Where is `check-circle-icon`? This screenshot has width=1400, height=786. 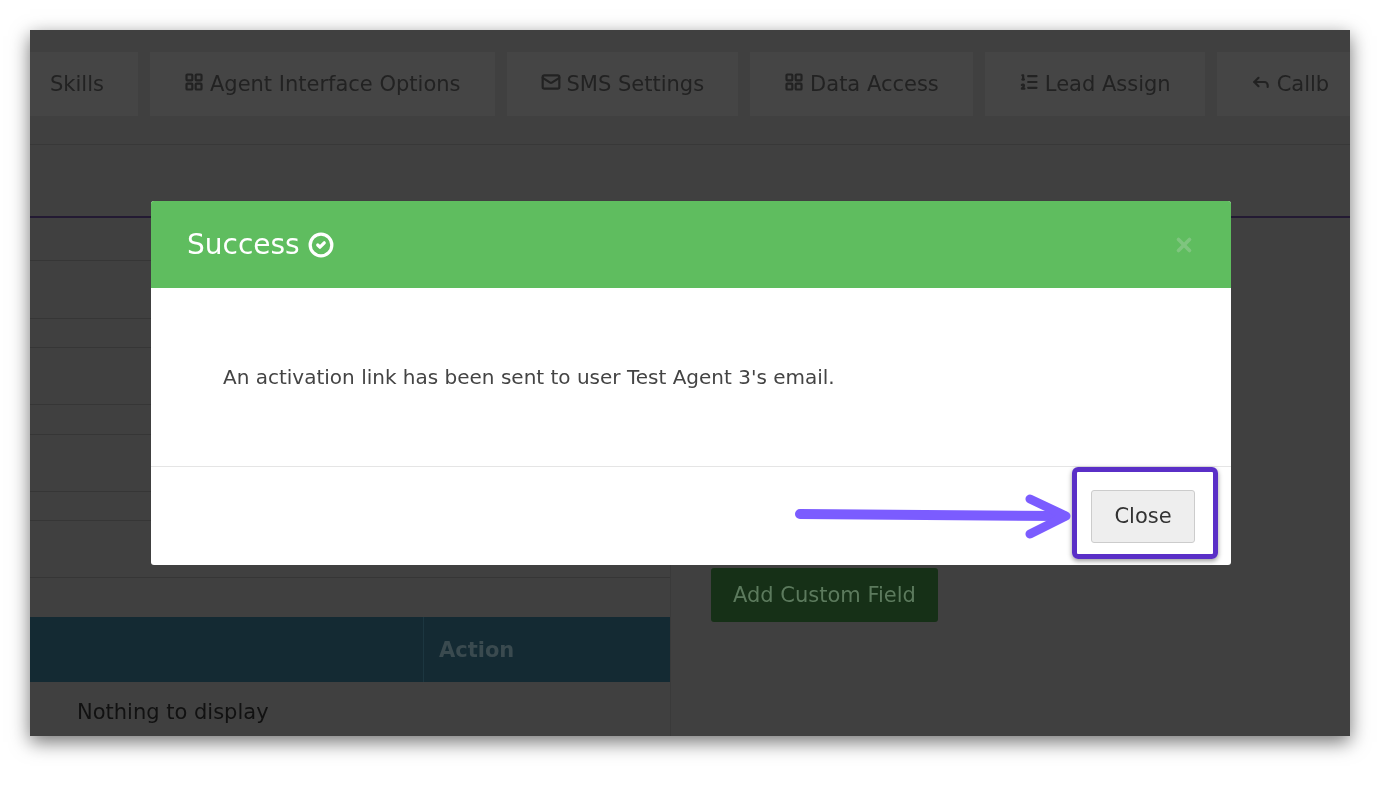
check-circle-icon is located at coordinates (320, 244).